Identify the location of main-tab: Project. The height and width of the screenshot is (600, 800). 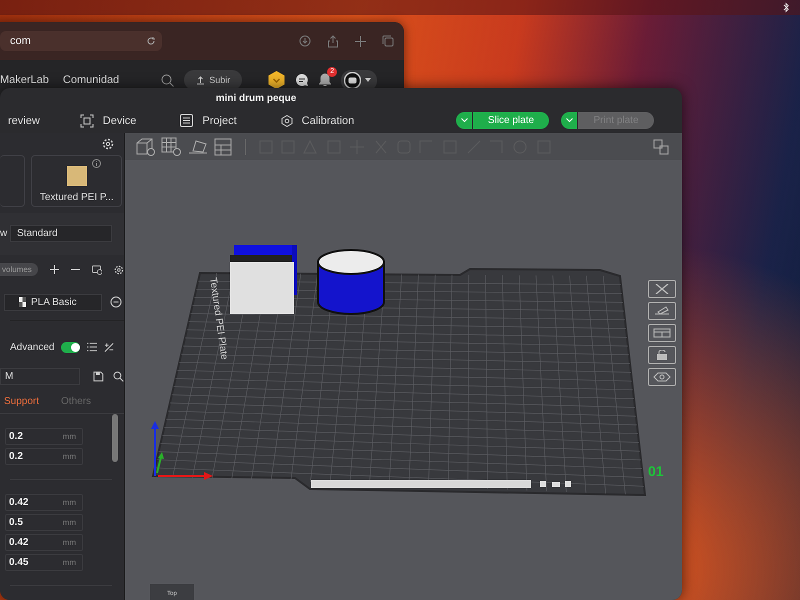
(206, 121).